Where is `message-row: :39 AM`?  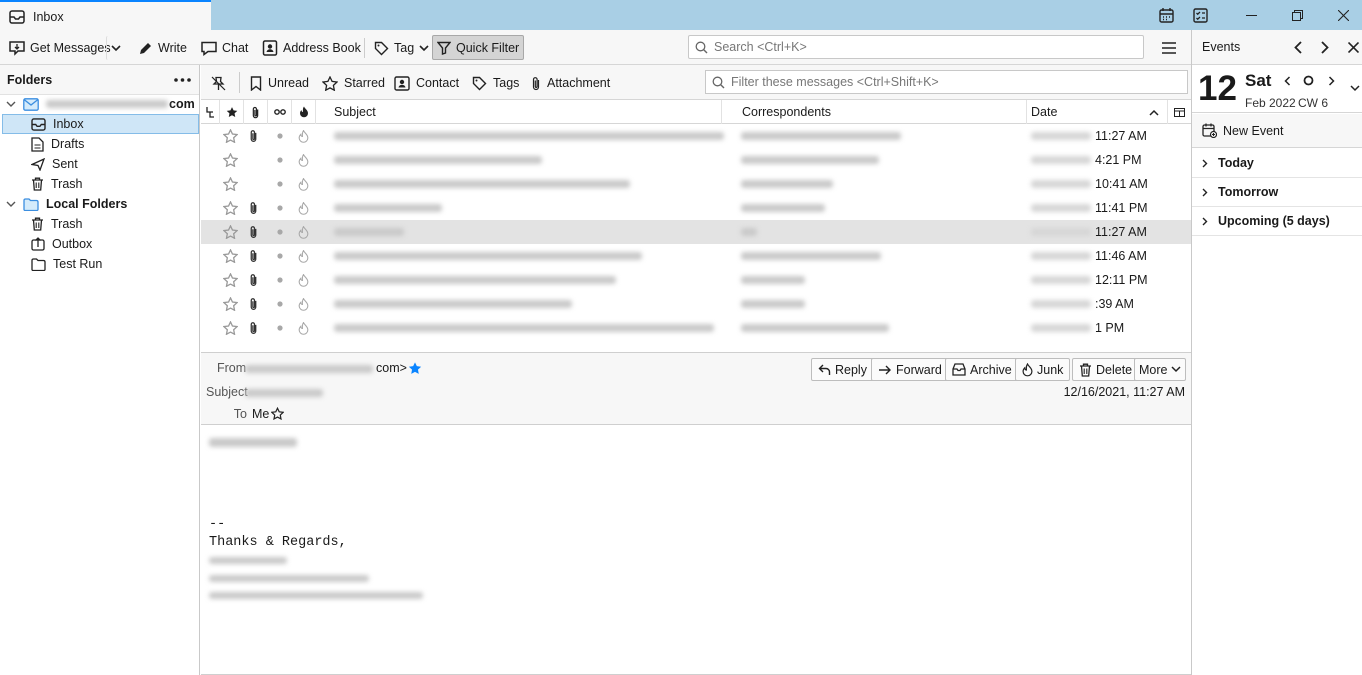
message-row: :39 AM is located at coordinates (696, 304).